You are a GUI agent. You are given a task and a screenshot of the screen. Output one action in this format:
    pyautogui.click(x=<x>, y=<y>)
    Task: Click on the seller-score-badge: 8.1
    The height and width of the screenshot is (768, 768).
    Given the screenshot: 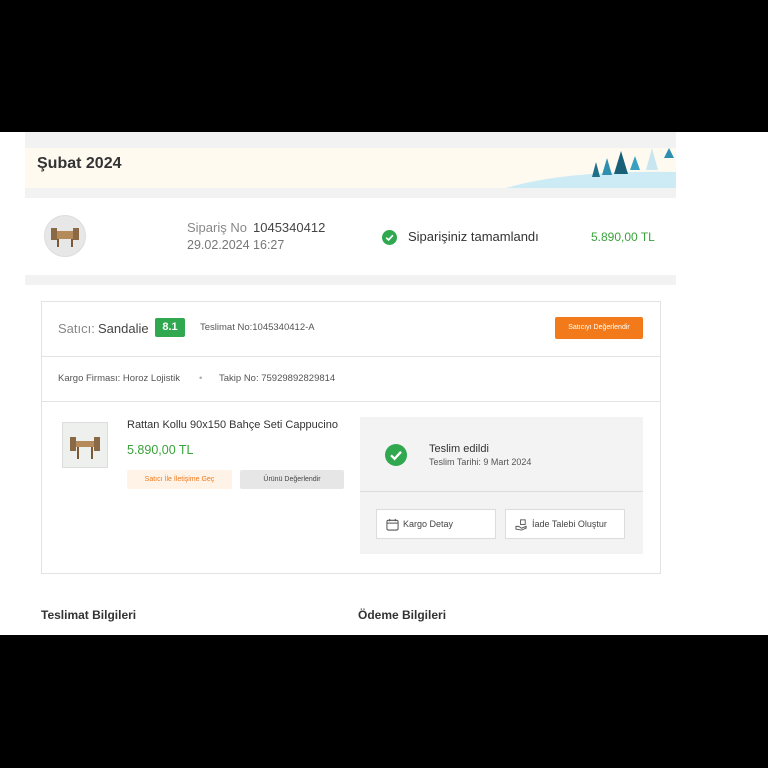 What is the action you would take?
    pyautogui.click(x=170, y=327)
    